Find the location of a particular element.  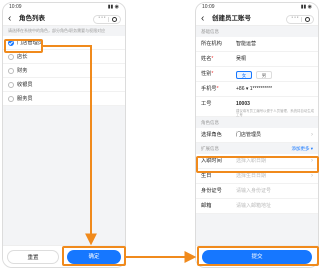

gender-female-option: 女 is located at coordinates (244, 75).